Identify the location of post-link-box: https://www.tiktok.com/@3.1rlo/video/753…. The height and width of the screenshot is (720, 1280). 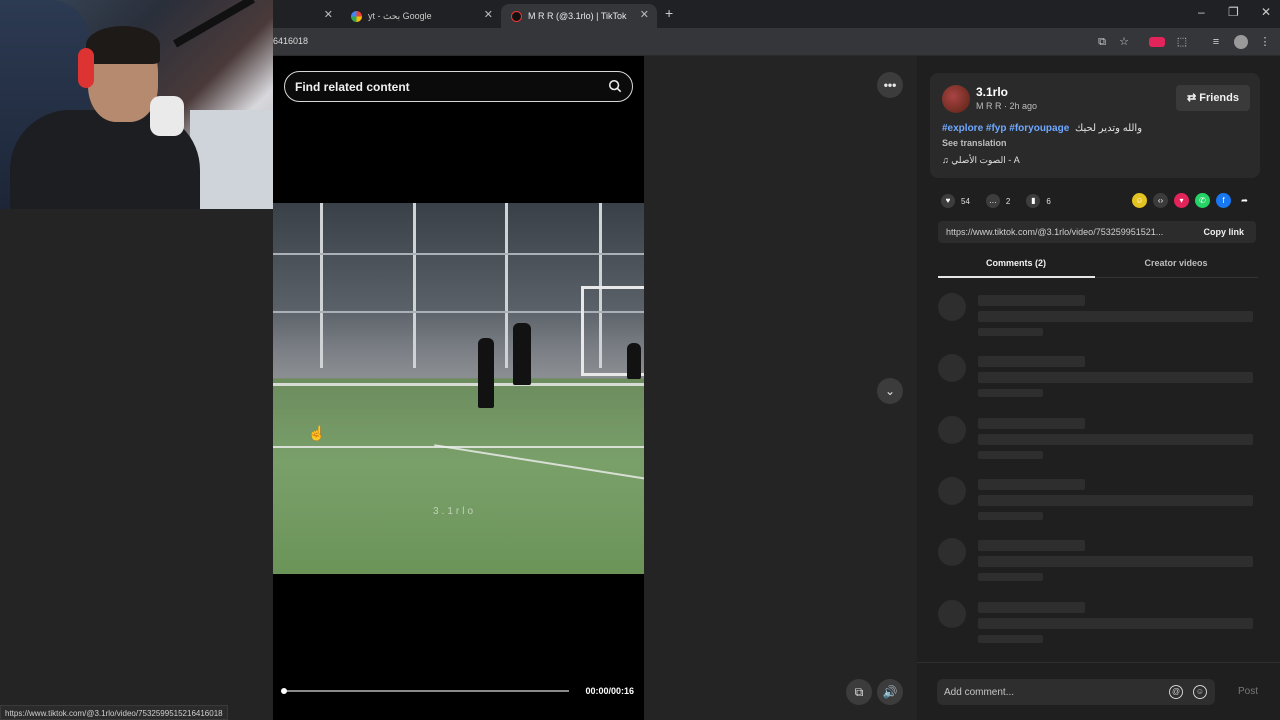
(1097, 232).